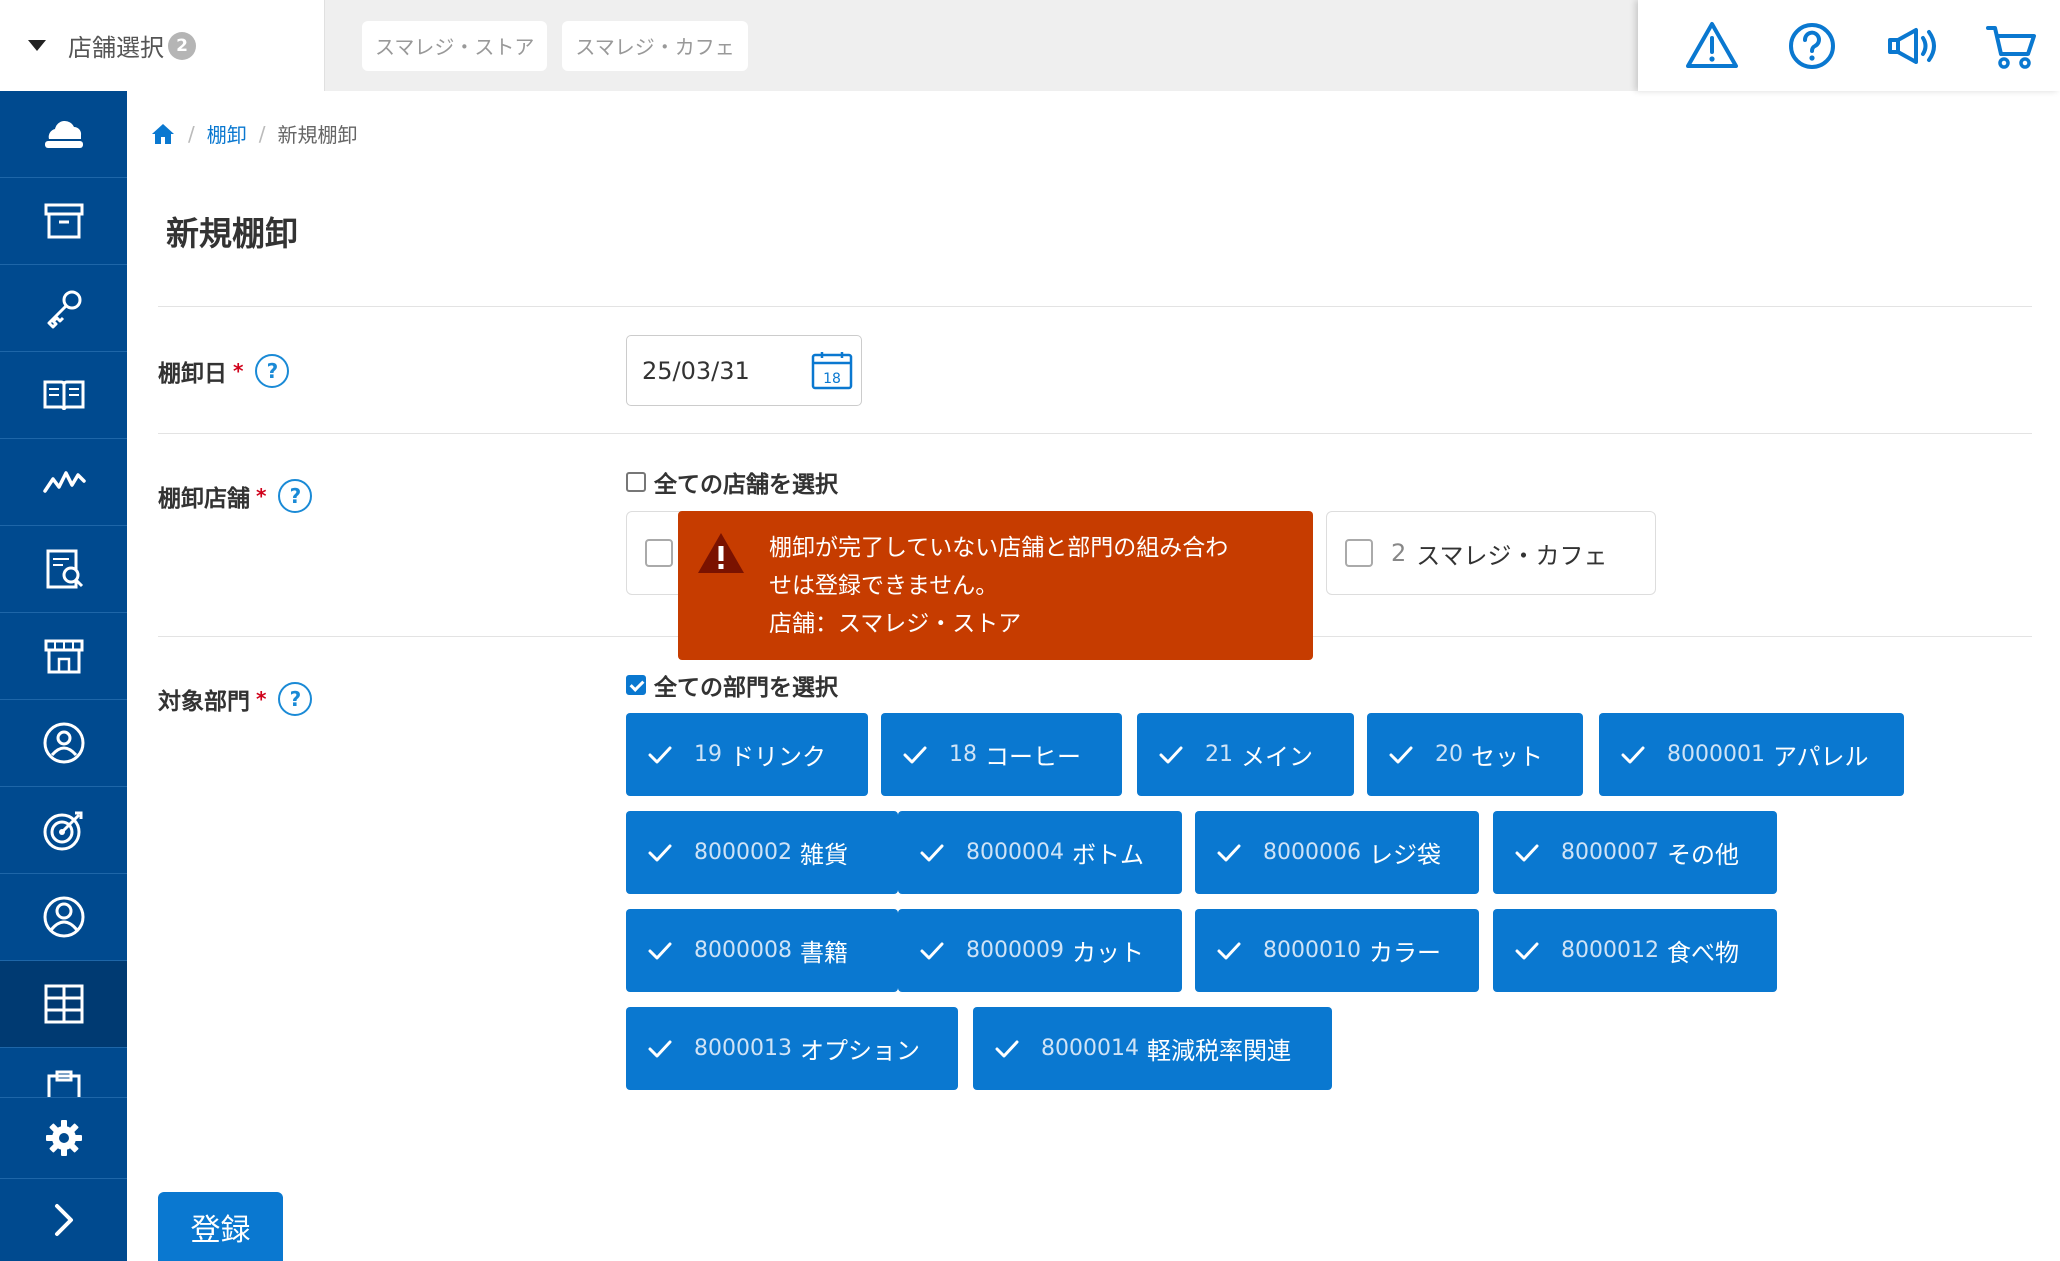 The width and height of the screenshot is (2060, 1261). I want to click on warning-icon, so click(1712, 46).